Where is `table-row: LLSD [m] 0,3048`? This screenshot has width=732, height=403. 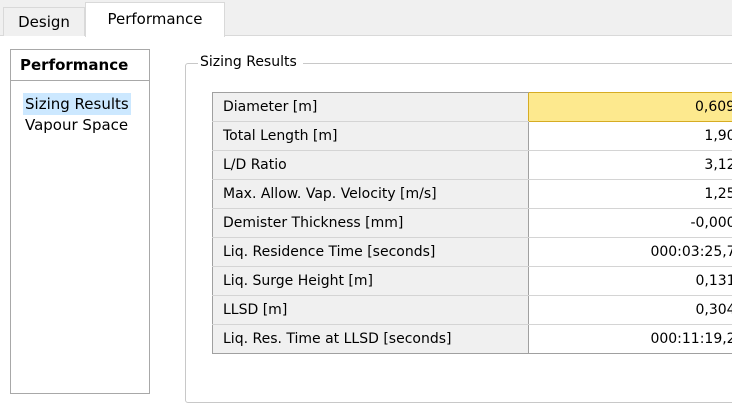 table-row: LLSD [m] 0,3048 is located at coordinates (472, 310).